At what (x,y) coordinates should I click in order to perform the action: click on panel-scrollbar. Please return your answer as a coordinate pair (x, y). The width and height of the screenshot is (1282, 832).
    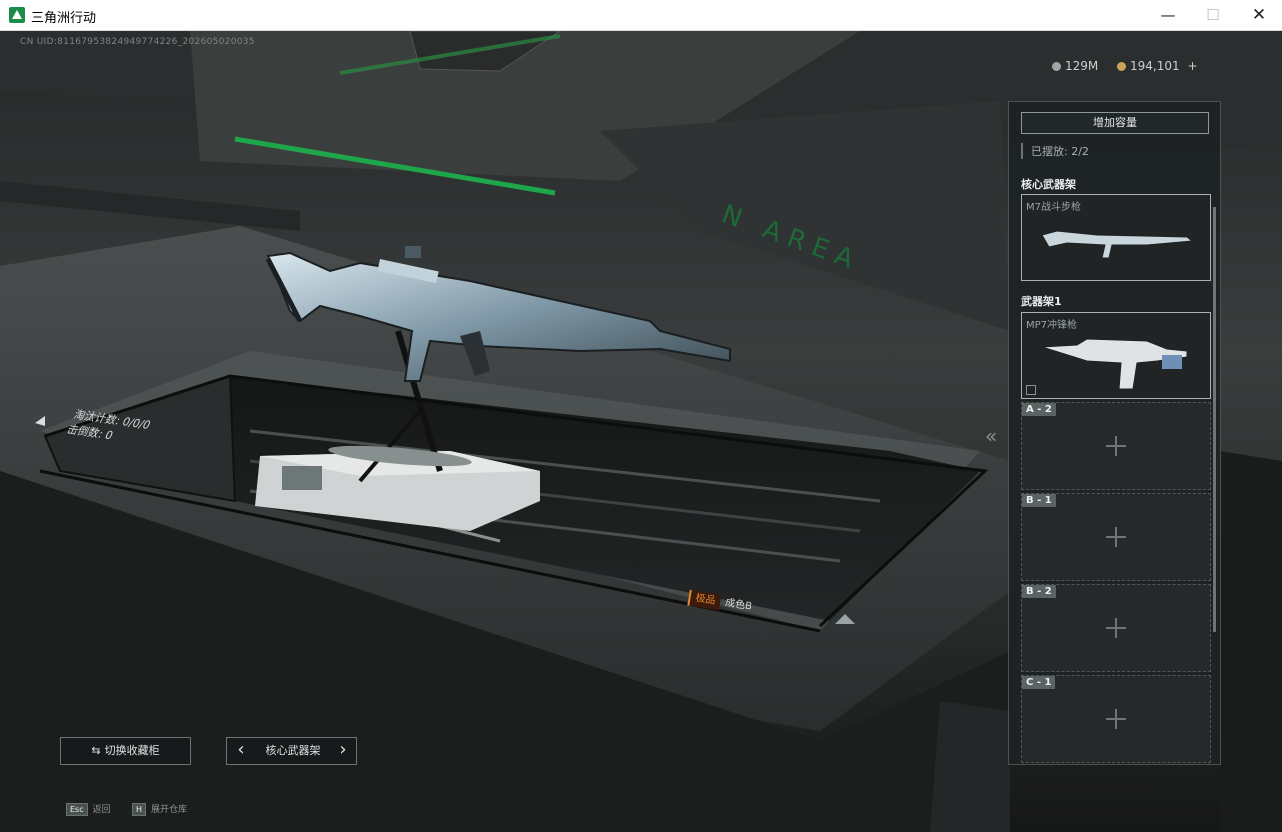
    Looking at the image, I should click on (1214, 419).